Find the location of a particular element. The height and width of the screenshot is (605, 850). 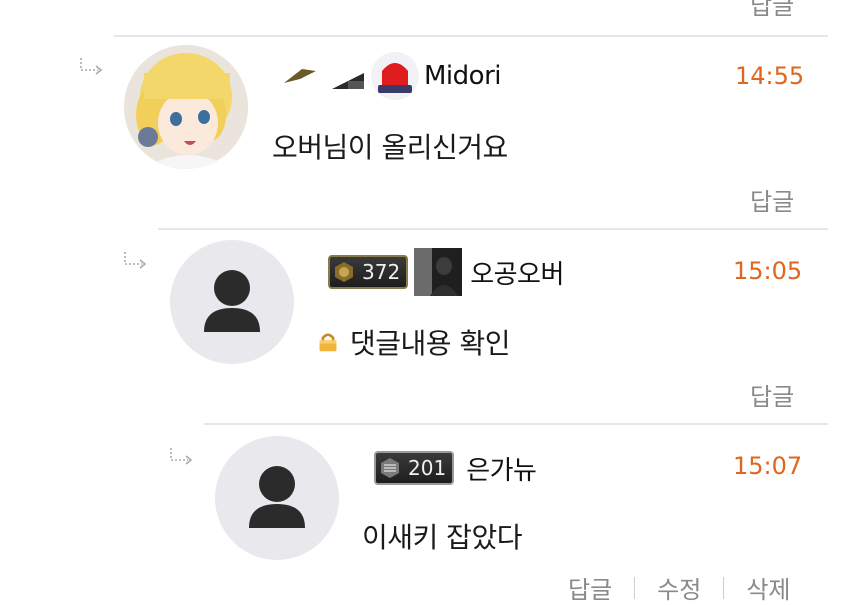

nickname: Midori is located at coordinates (462, 76).